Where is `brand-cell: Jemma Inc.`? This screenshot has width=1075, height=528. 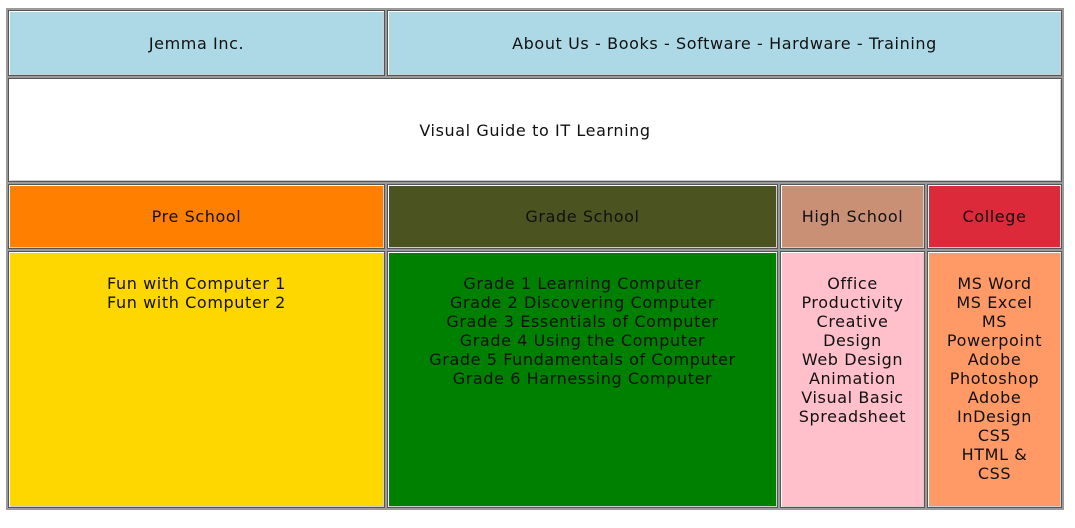 brand-cell: Jemma Inc. is located at coordinates (196, 43).